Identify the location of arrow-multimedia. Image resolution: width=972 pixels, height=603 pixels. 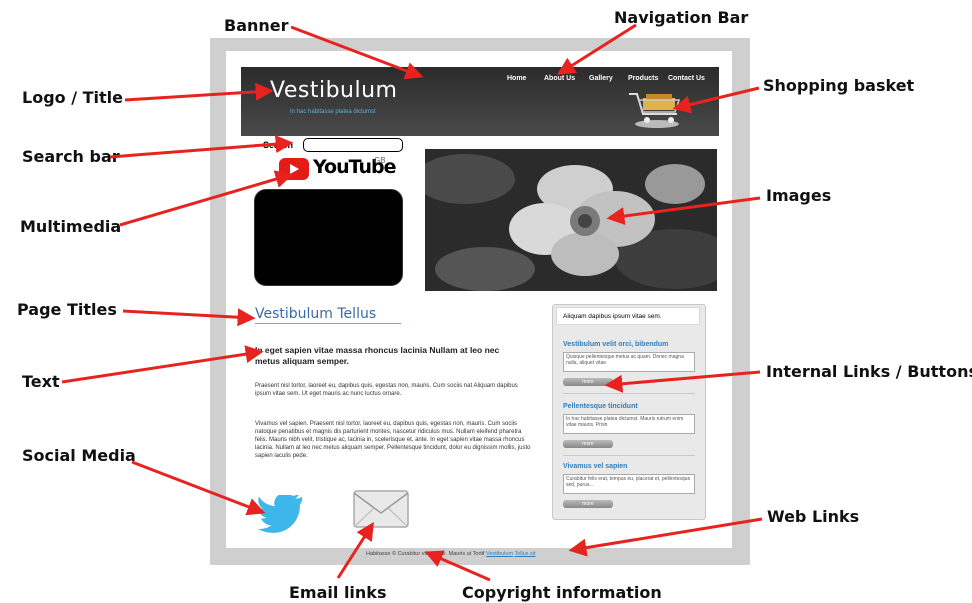
(206, 198).